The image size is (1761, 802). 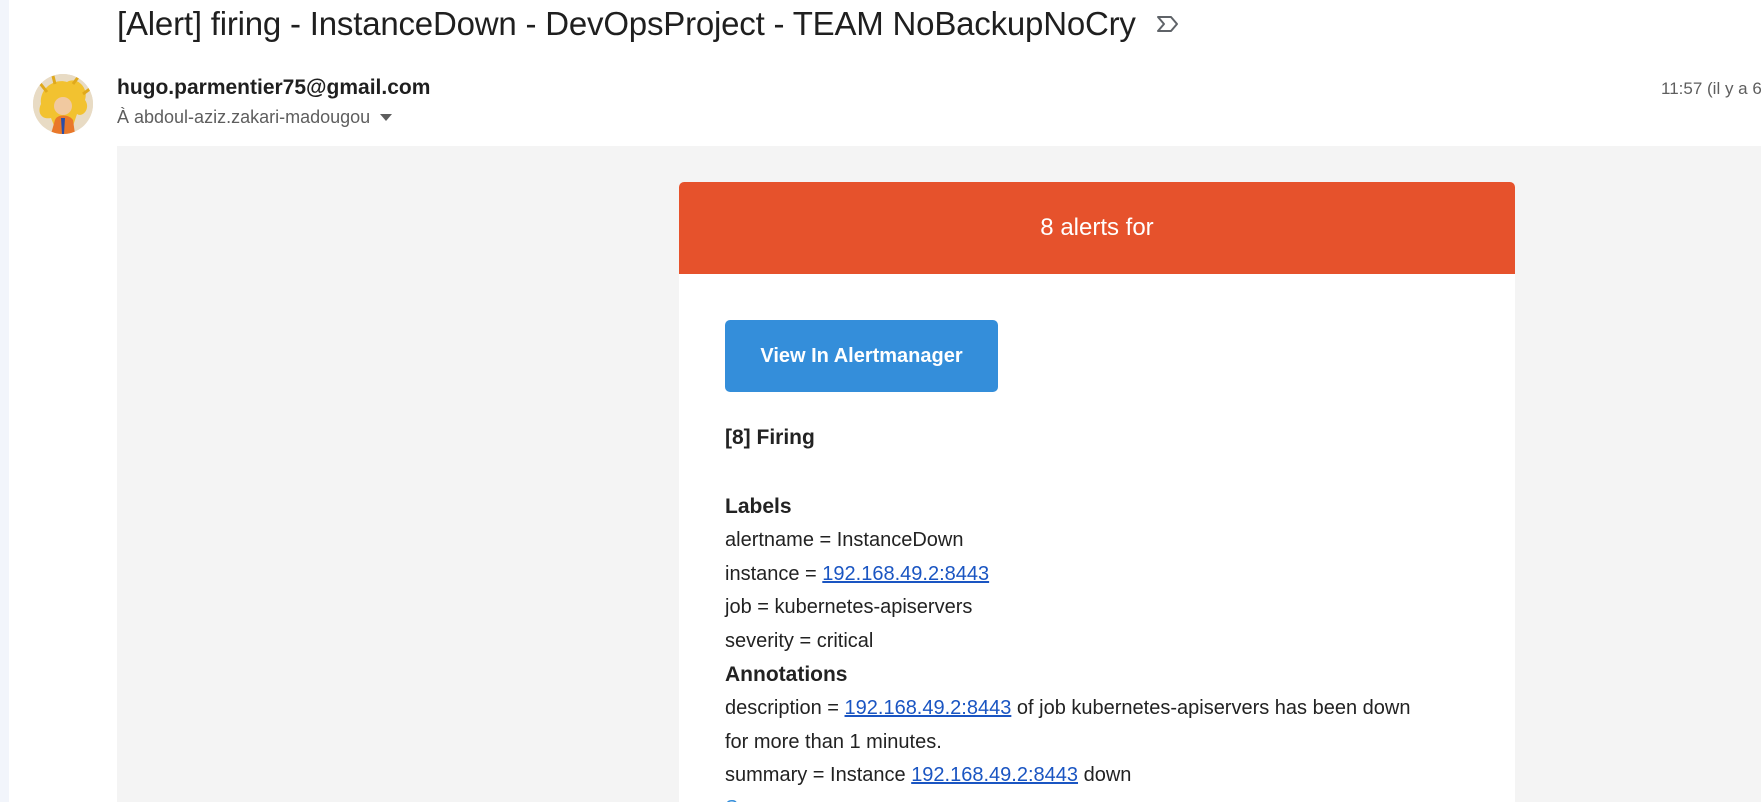 I want to click on recipient-line: À abdoul-aziz.zakari-madougou, so click(x=255, y=117).